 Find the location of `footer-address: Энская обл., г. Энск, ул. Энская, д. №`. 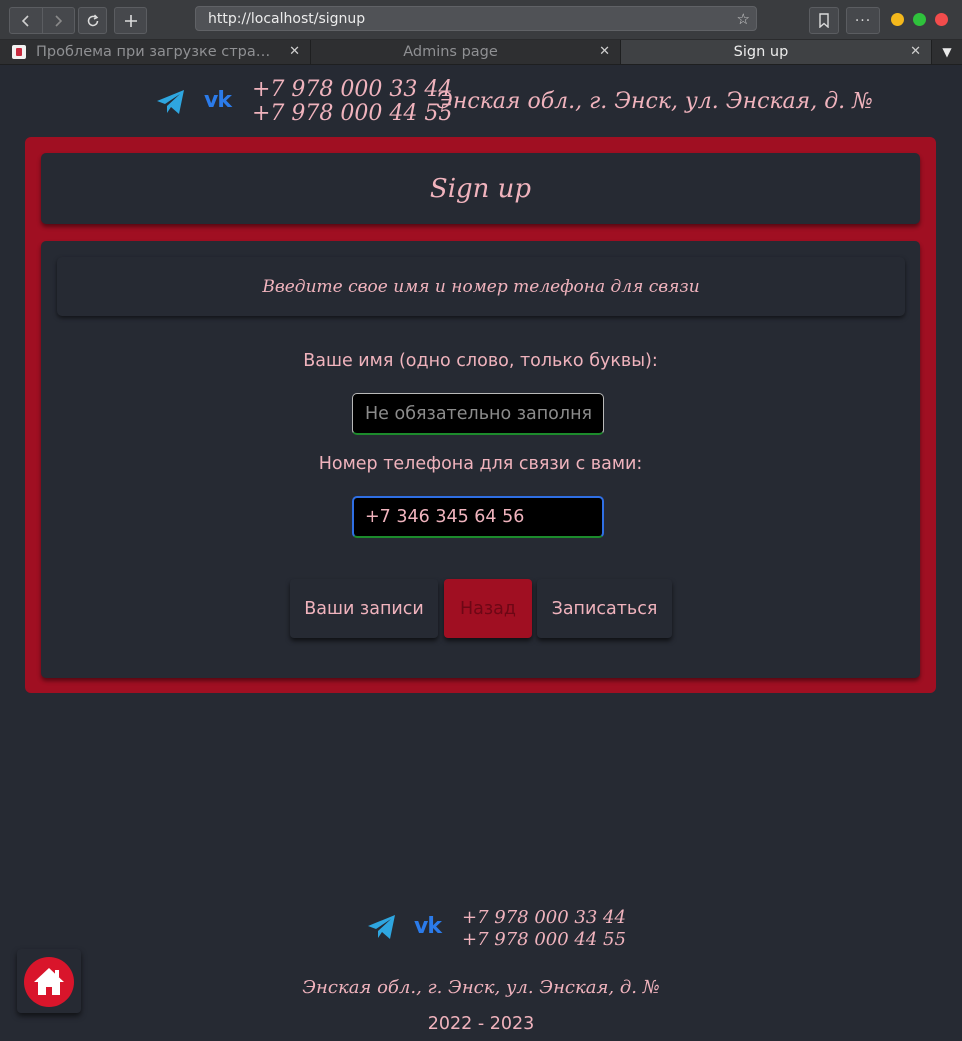

footer-address: Энская обл., г. Энск, ул. Энская, д. № is located at coordinates (481, 987).